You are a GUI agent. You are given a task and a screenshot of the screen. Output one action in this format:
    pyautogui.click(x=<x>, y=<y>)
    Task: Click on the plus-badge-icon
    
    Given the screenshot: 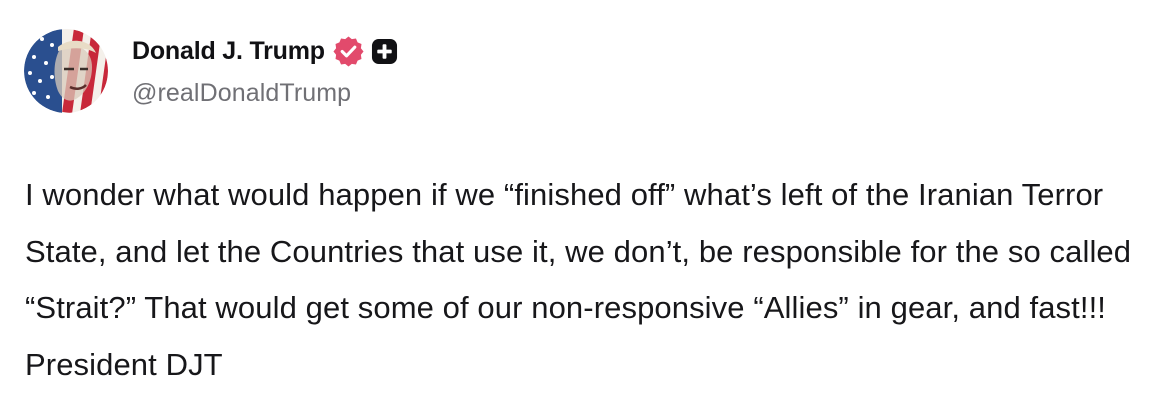 What is the action you would take?
    pyautogui.click(x=384, y=51)
    